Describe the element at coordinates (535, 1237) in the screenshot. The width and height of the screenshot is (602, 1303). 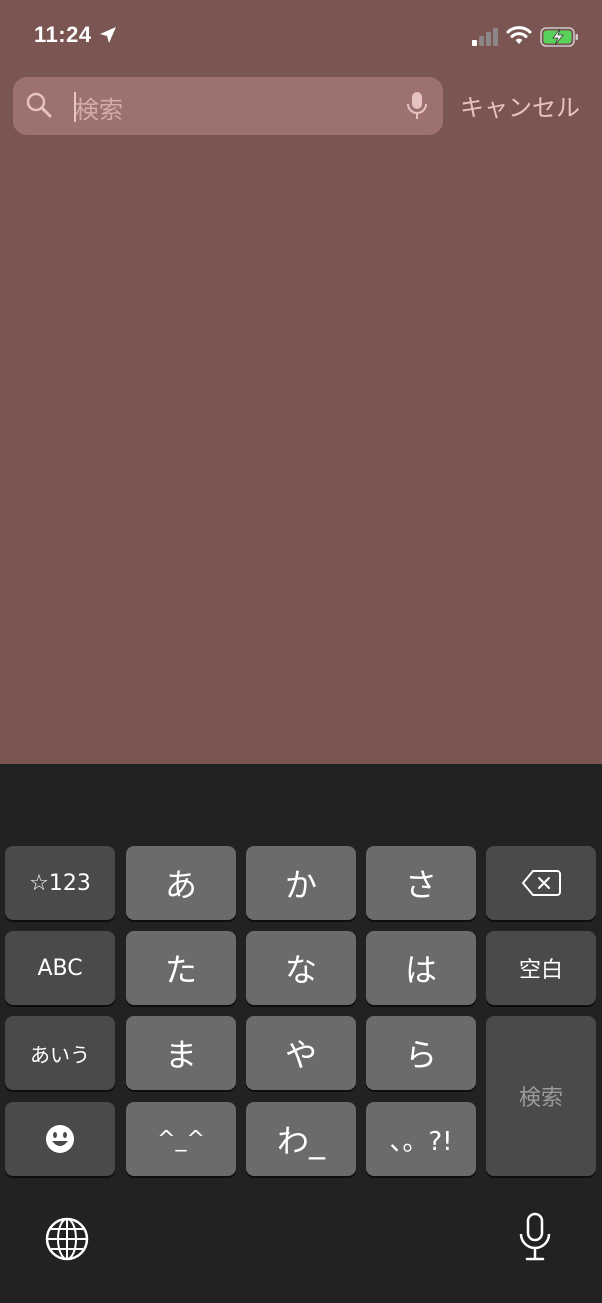
I see `dictation-microphone-icon` at that location.